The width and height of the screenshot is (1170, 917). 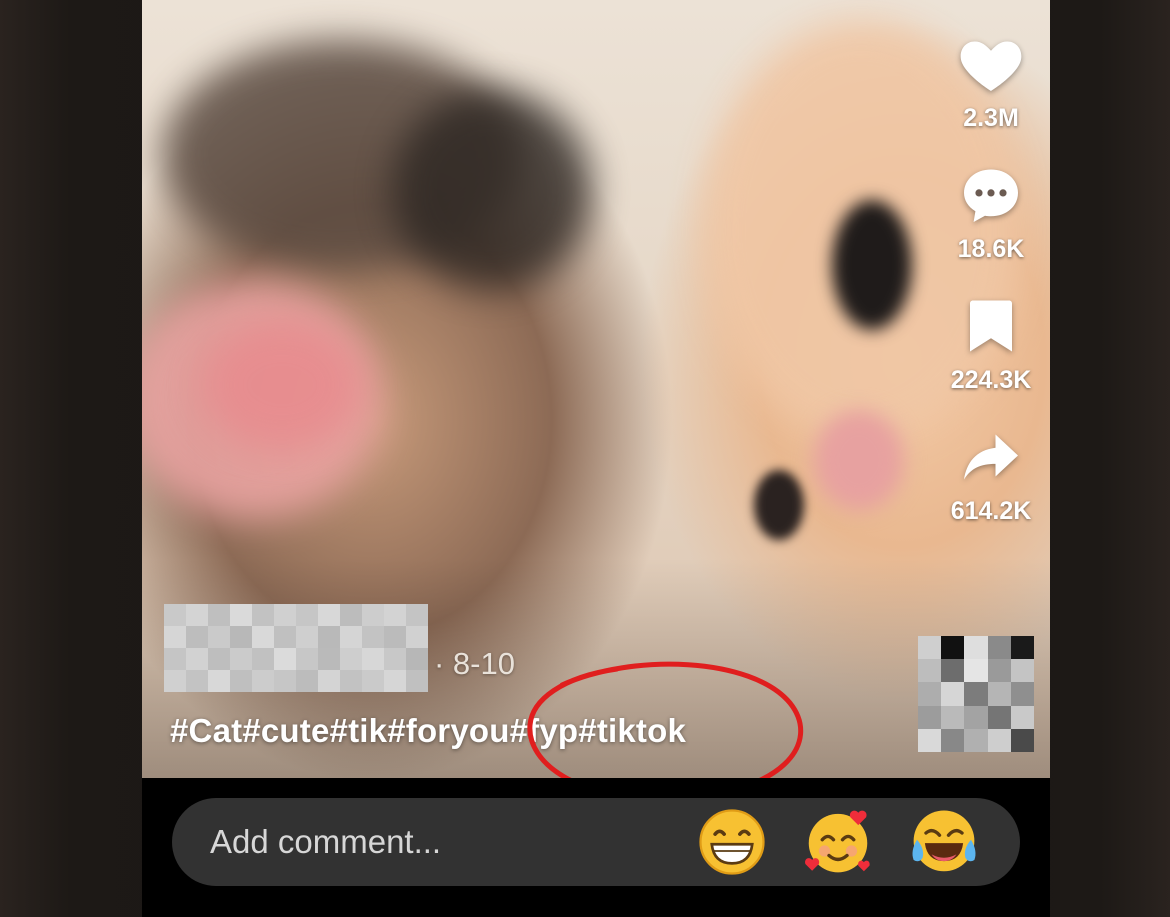 I want to click on post-meta: · 8-10, so click(x=339, y=648).